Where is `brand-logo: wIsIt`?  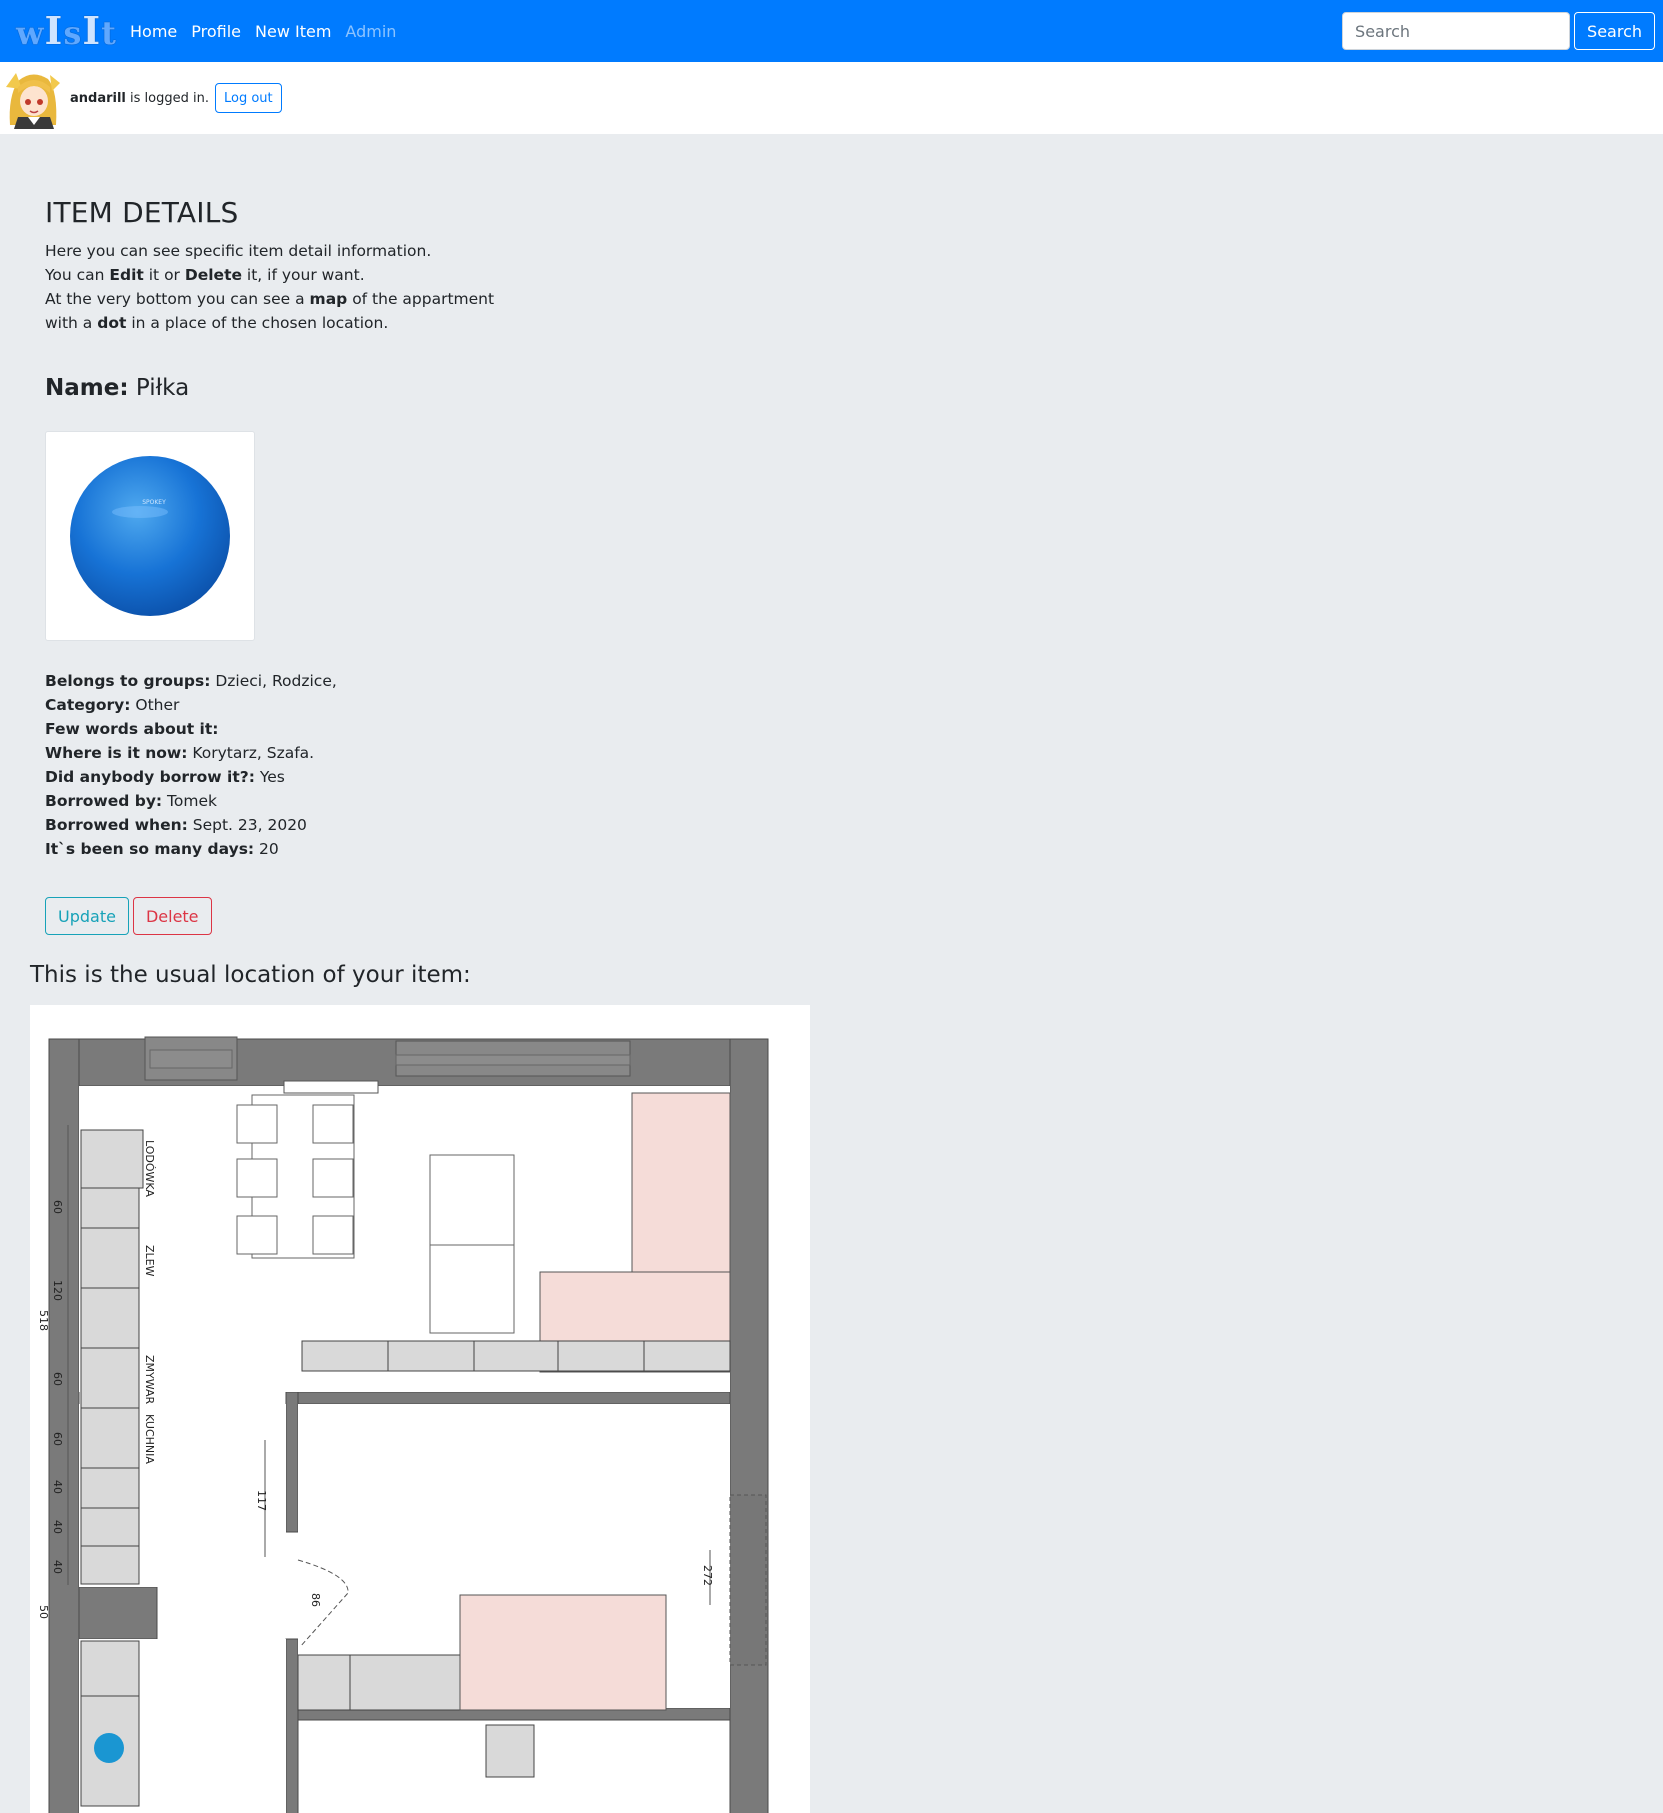
brand-logo: wIsIt is located at coordinates (66, 32).